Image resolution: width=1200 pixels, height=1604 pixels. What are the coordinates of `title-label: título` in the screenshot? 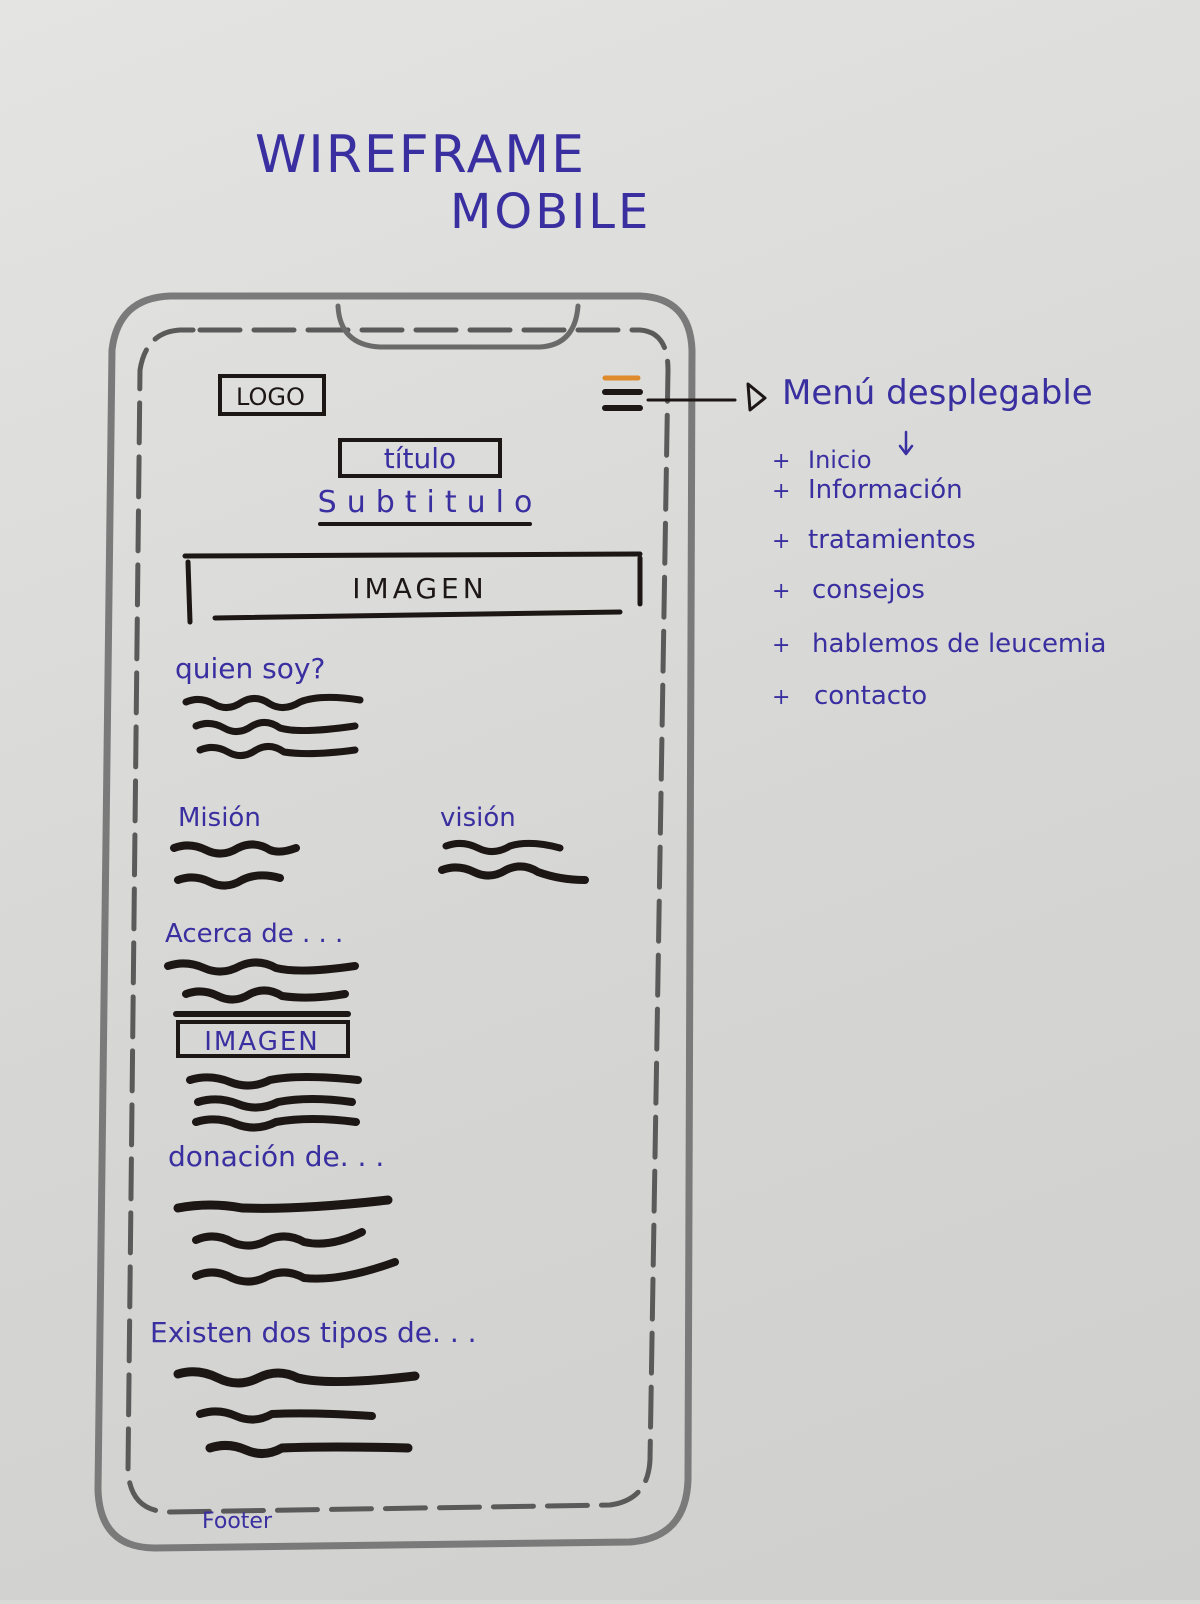 It's located at (420, 458).